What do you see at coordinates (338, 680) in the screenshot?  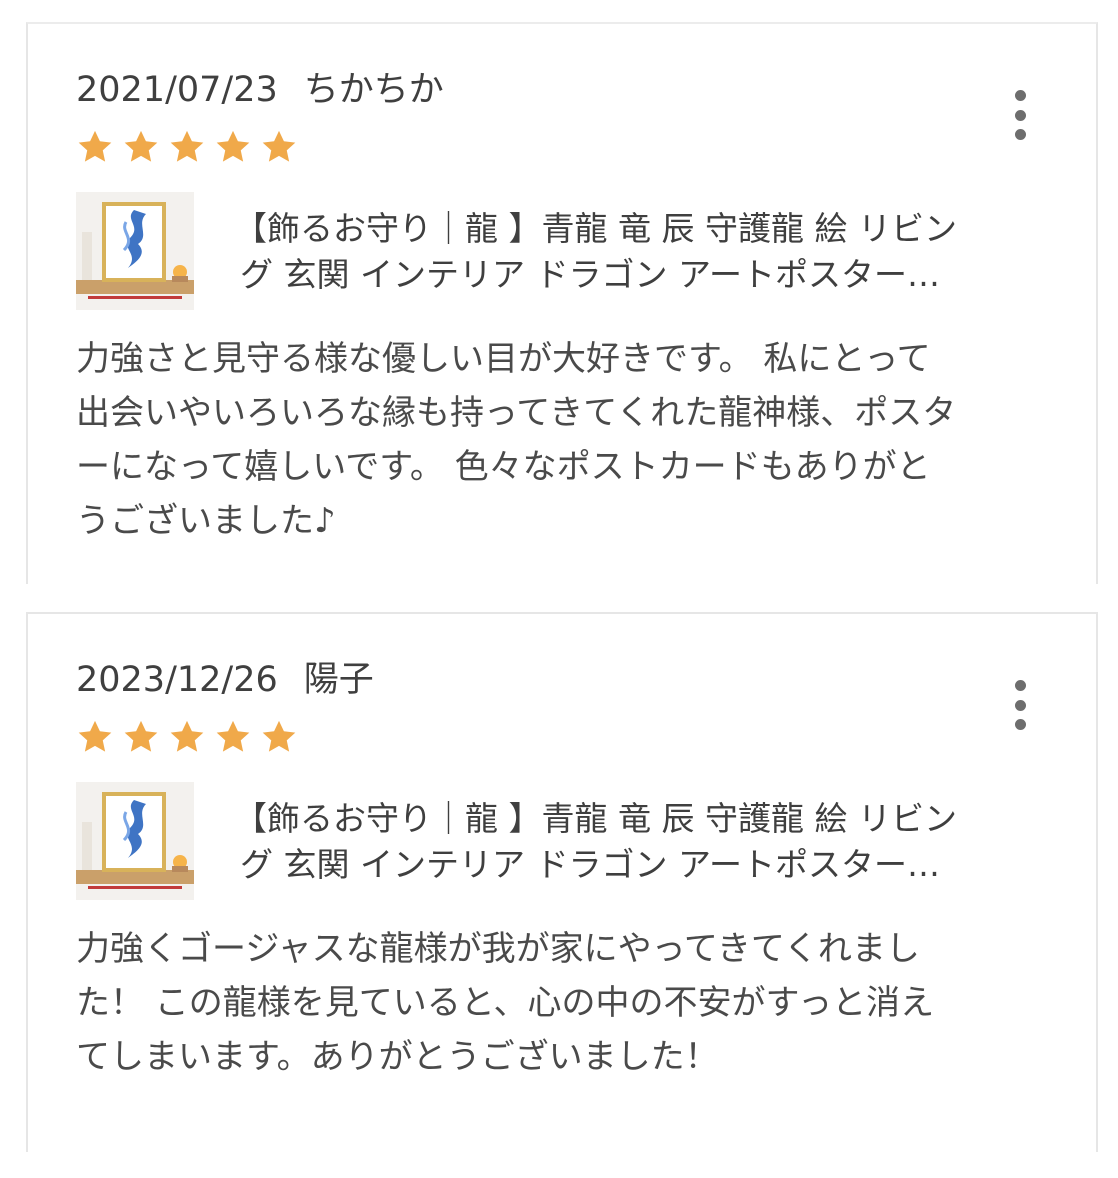 I see `review-author: 陽子` at bounding box center [338, 680].